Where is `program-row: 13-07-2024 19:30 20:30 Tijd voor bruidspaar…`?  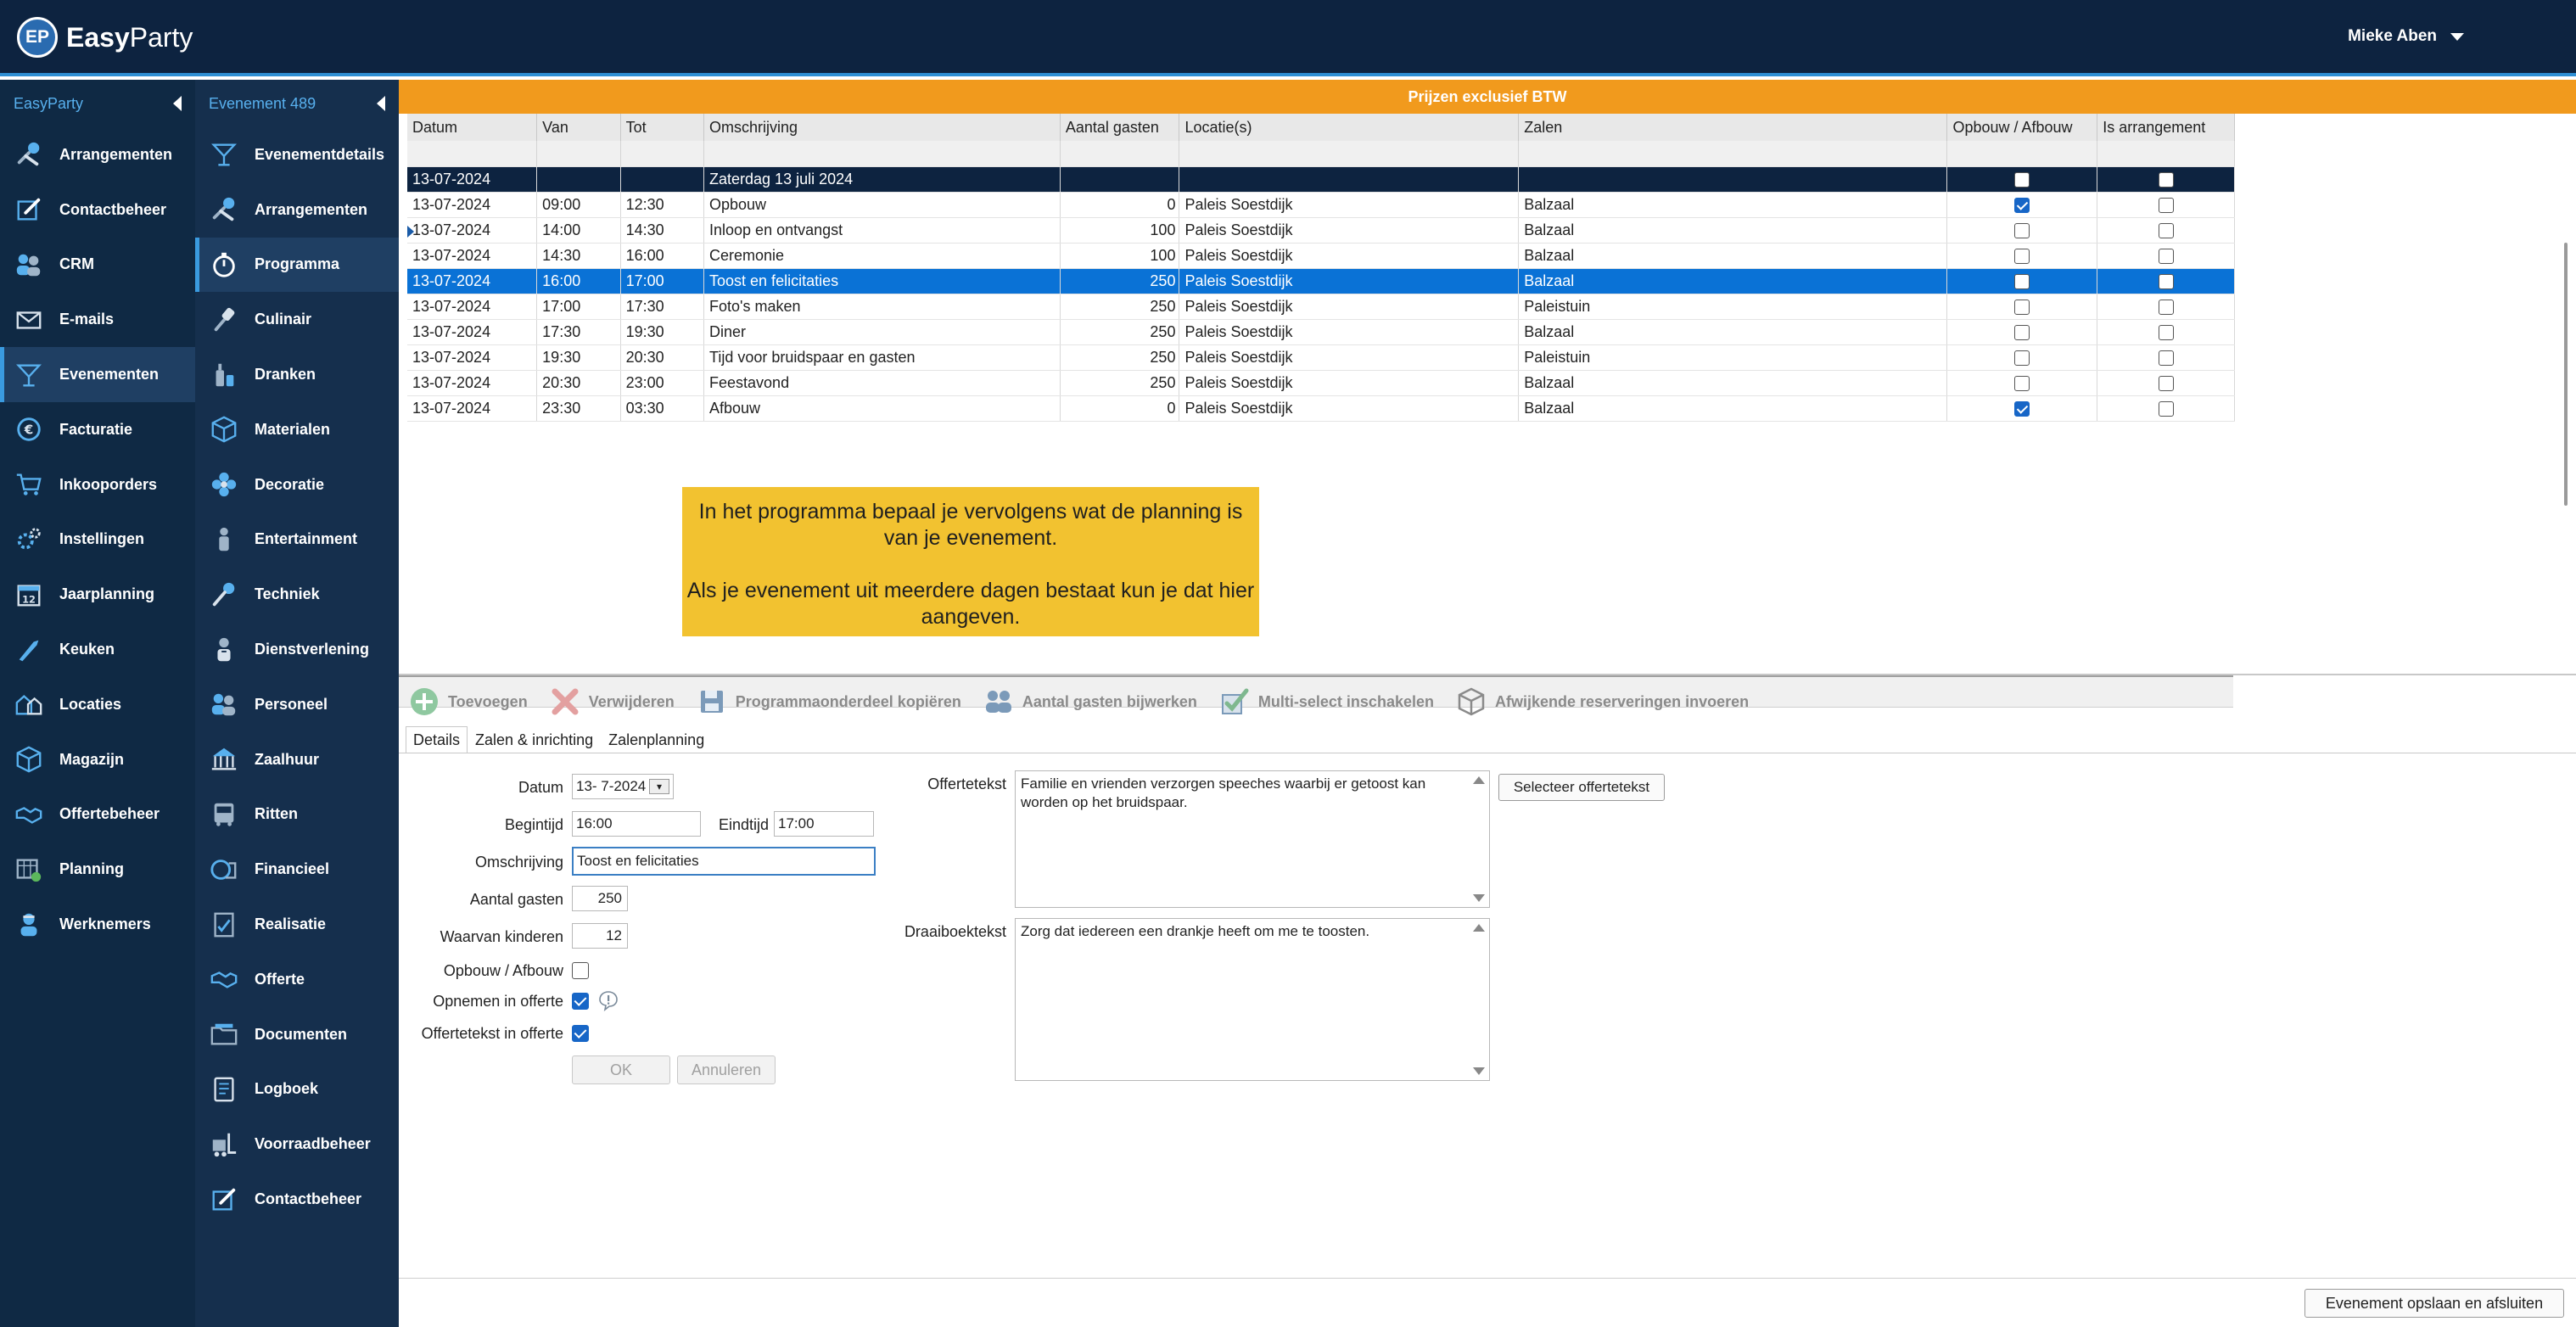
program-row: 13-07-2024 19:30 20:30 Tijd voor bruidspaar… is located at coordinates (1321, 357).